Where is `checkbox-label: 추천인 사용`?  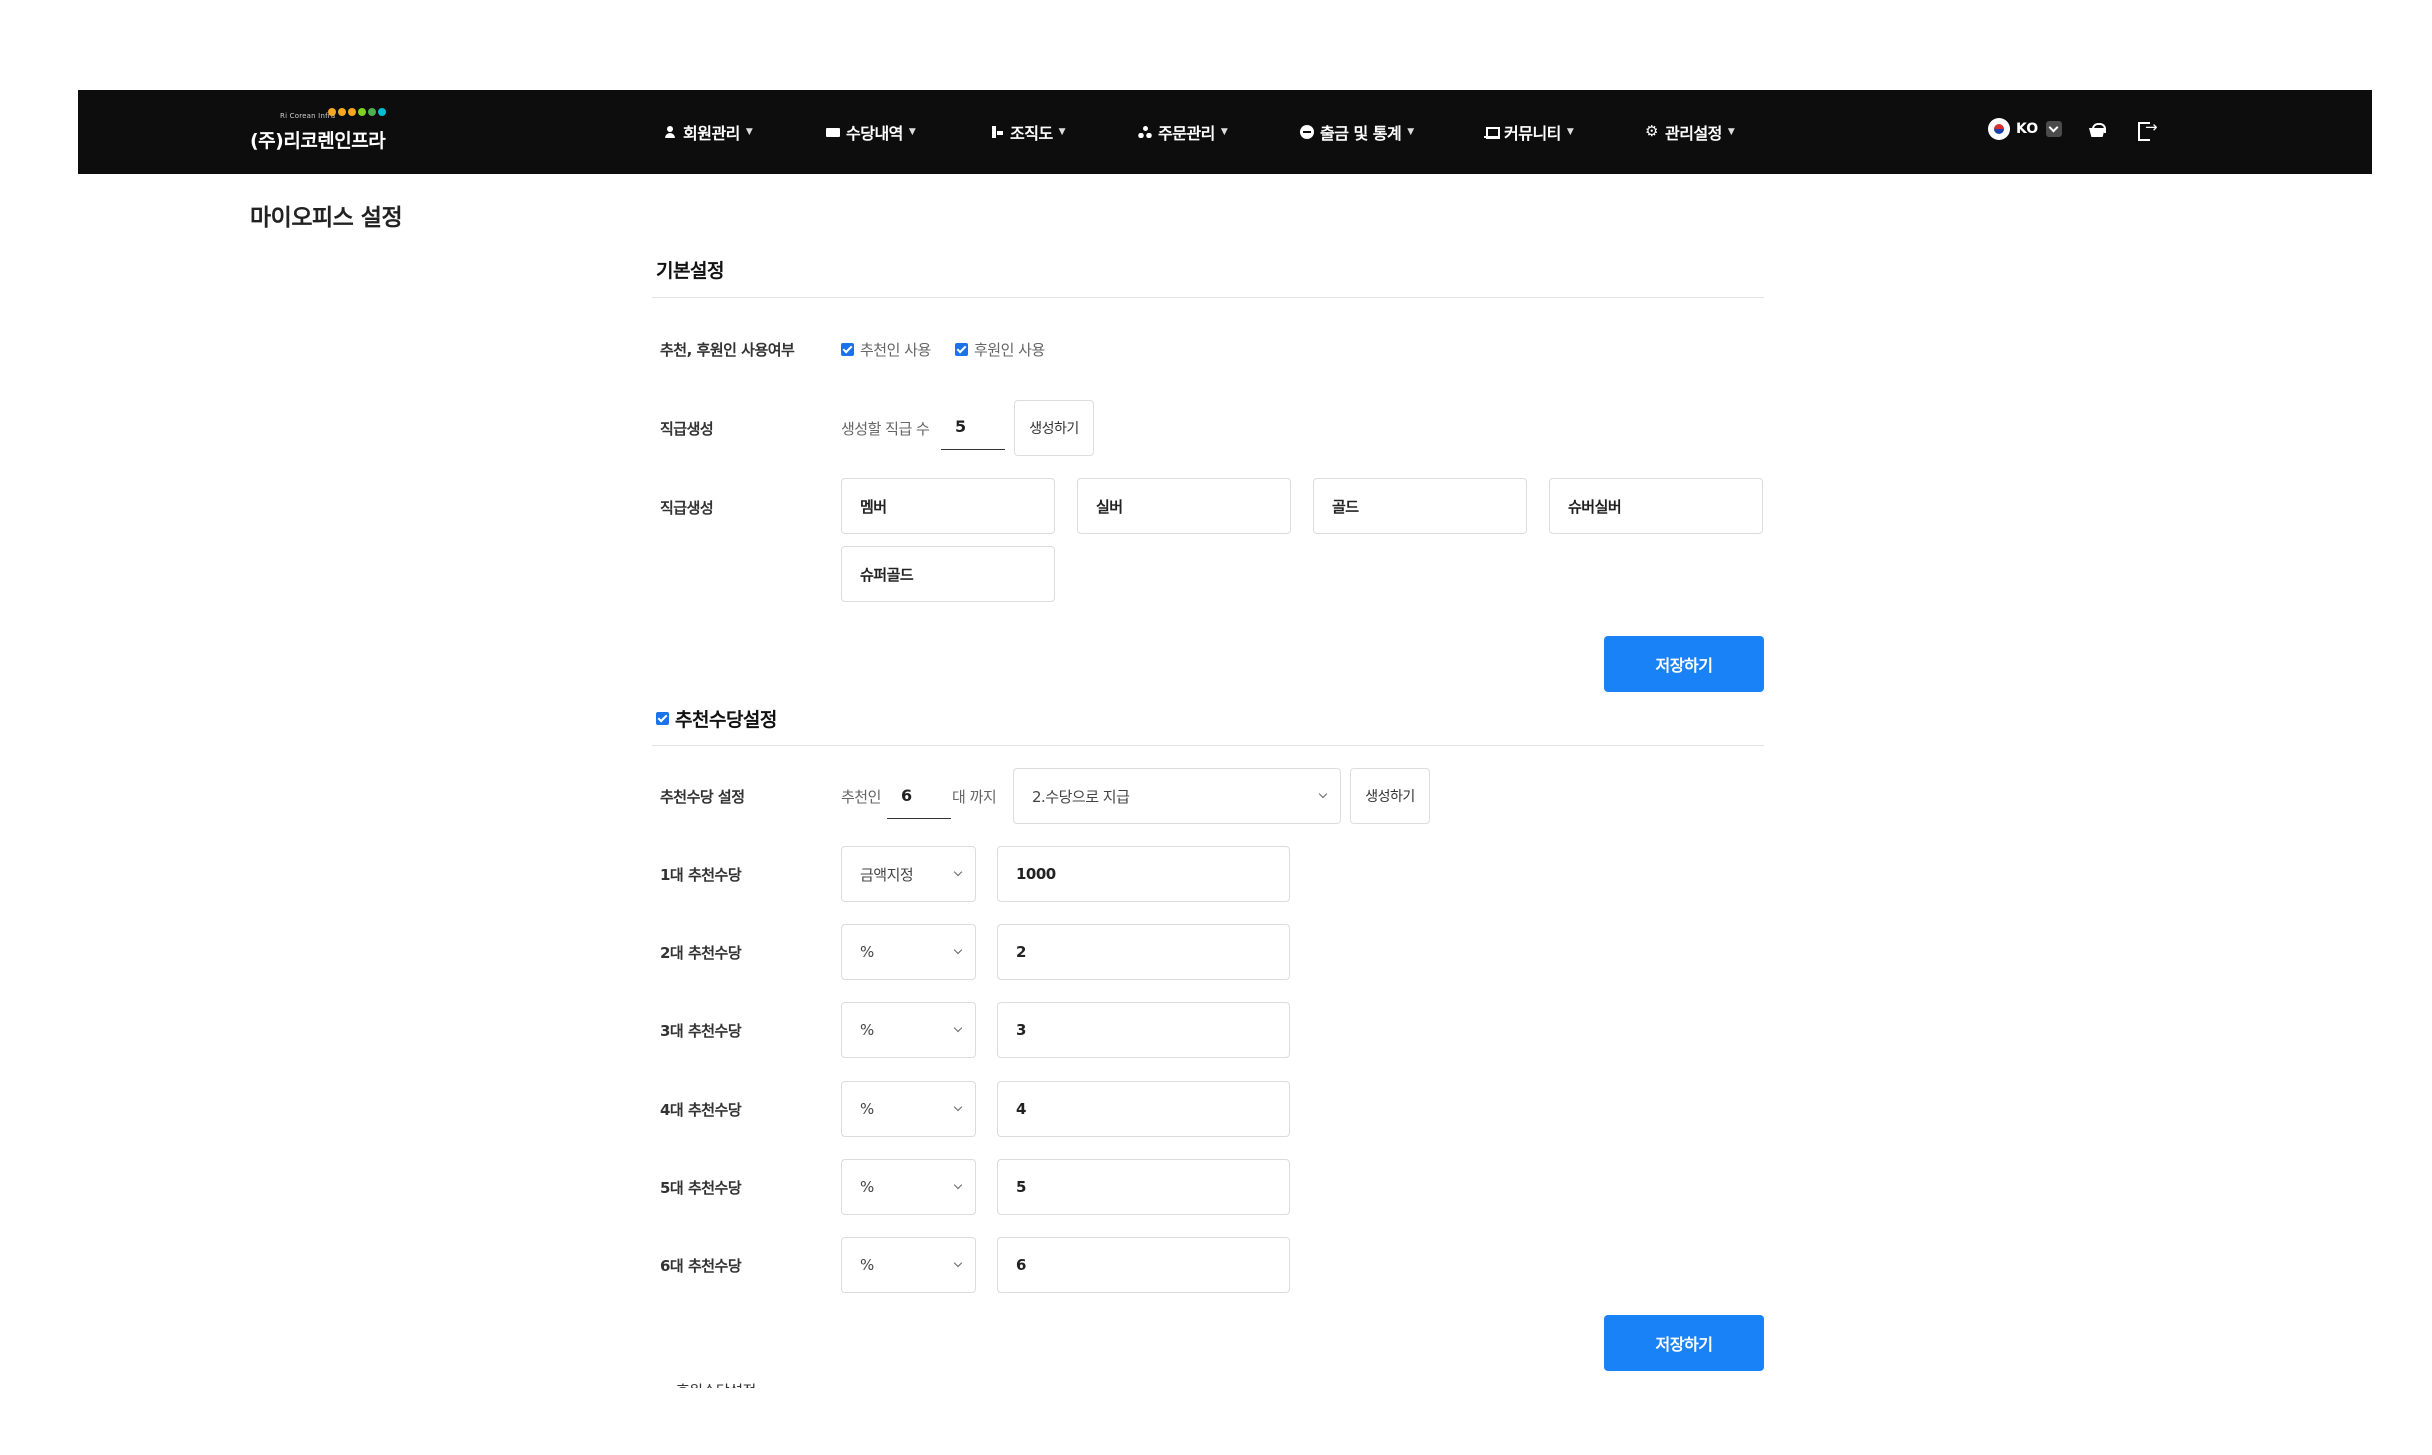
checkbox-label: 추천인 사용 is located at coordinates (895, 350).